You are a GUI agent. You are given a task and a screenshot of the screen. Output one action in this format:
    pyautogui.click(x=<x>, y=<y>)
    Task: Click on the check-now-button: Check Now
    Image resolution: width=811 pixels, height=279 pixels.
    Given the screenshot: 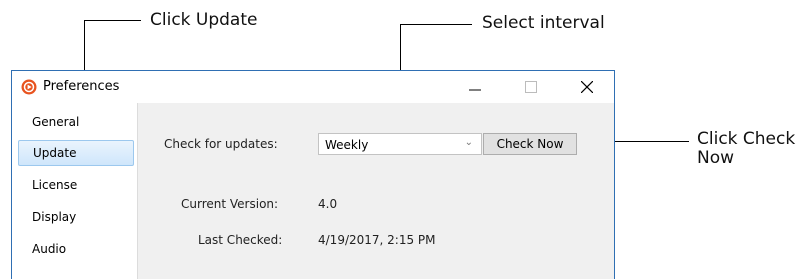 What is the action you would take?
    pyautogui.click(x=530, y=144)
    